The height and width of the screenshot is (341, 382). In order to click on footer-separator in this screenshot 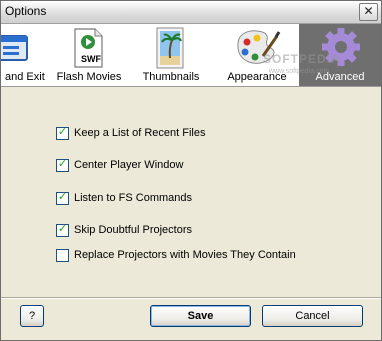, I will do `click(191, 298)`.